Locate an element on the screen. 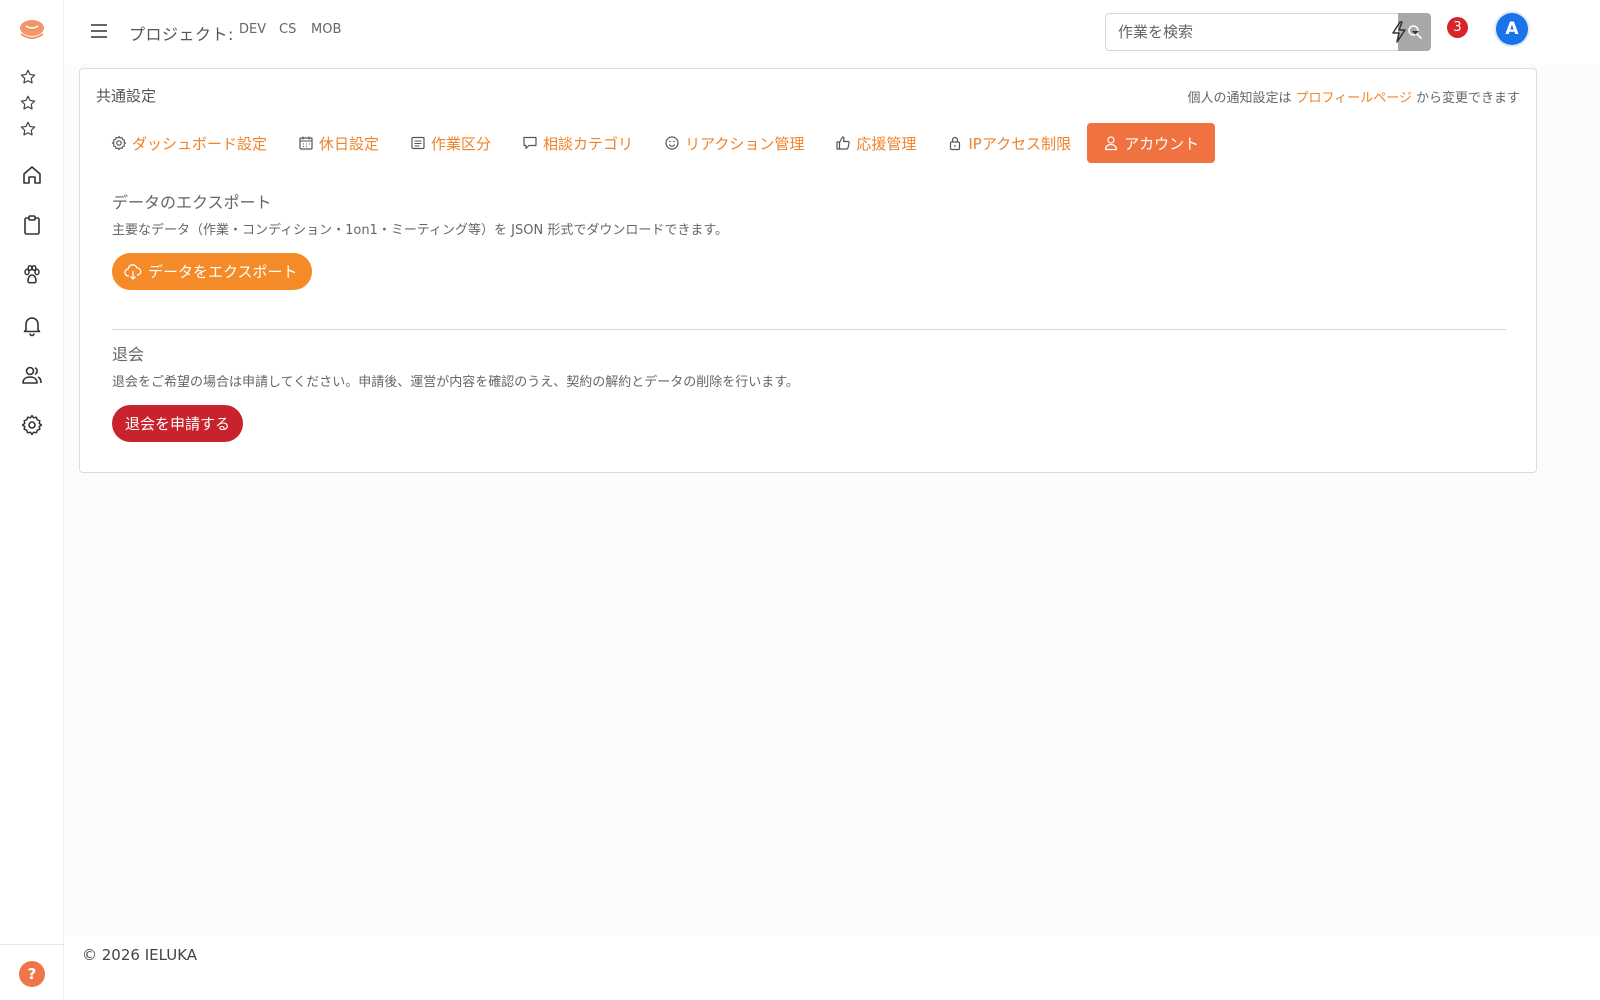 This screenshot has width=1600, height=1000. notice-text-after: から変更できます is located at coordinates (1467, 98).